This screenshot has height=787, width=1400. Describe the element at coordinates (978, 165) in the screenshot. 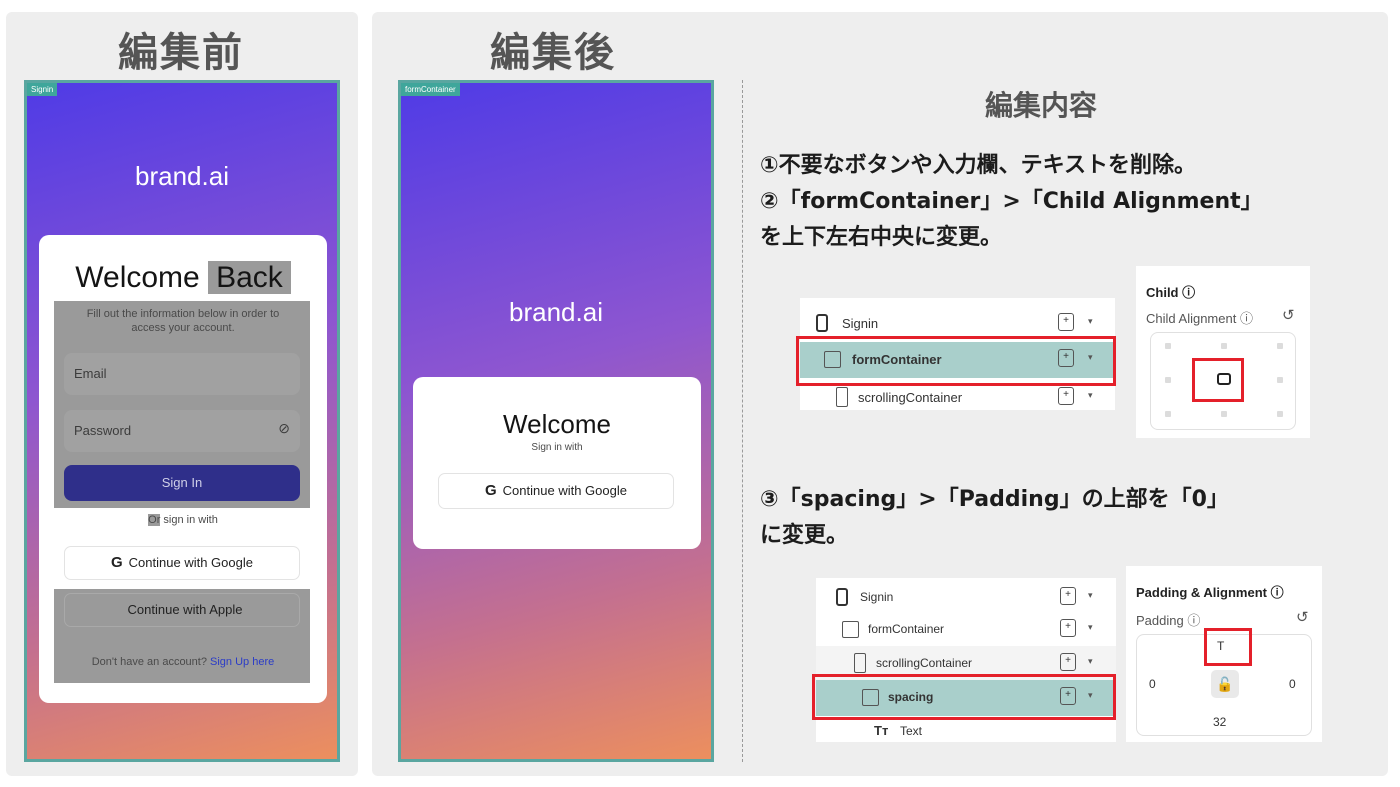

I see `step-1: ①不要なボタンや入力欄、テキストを削除。` at that location.